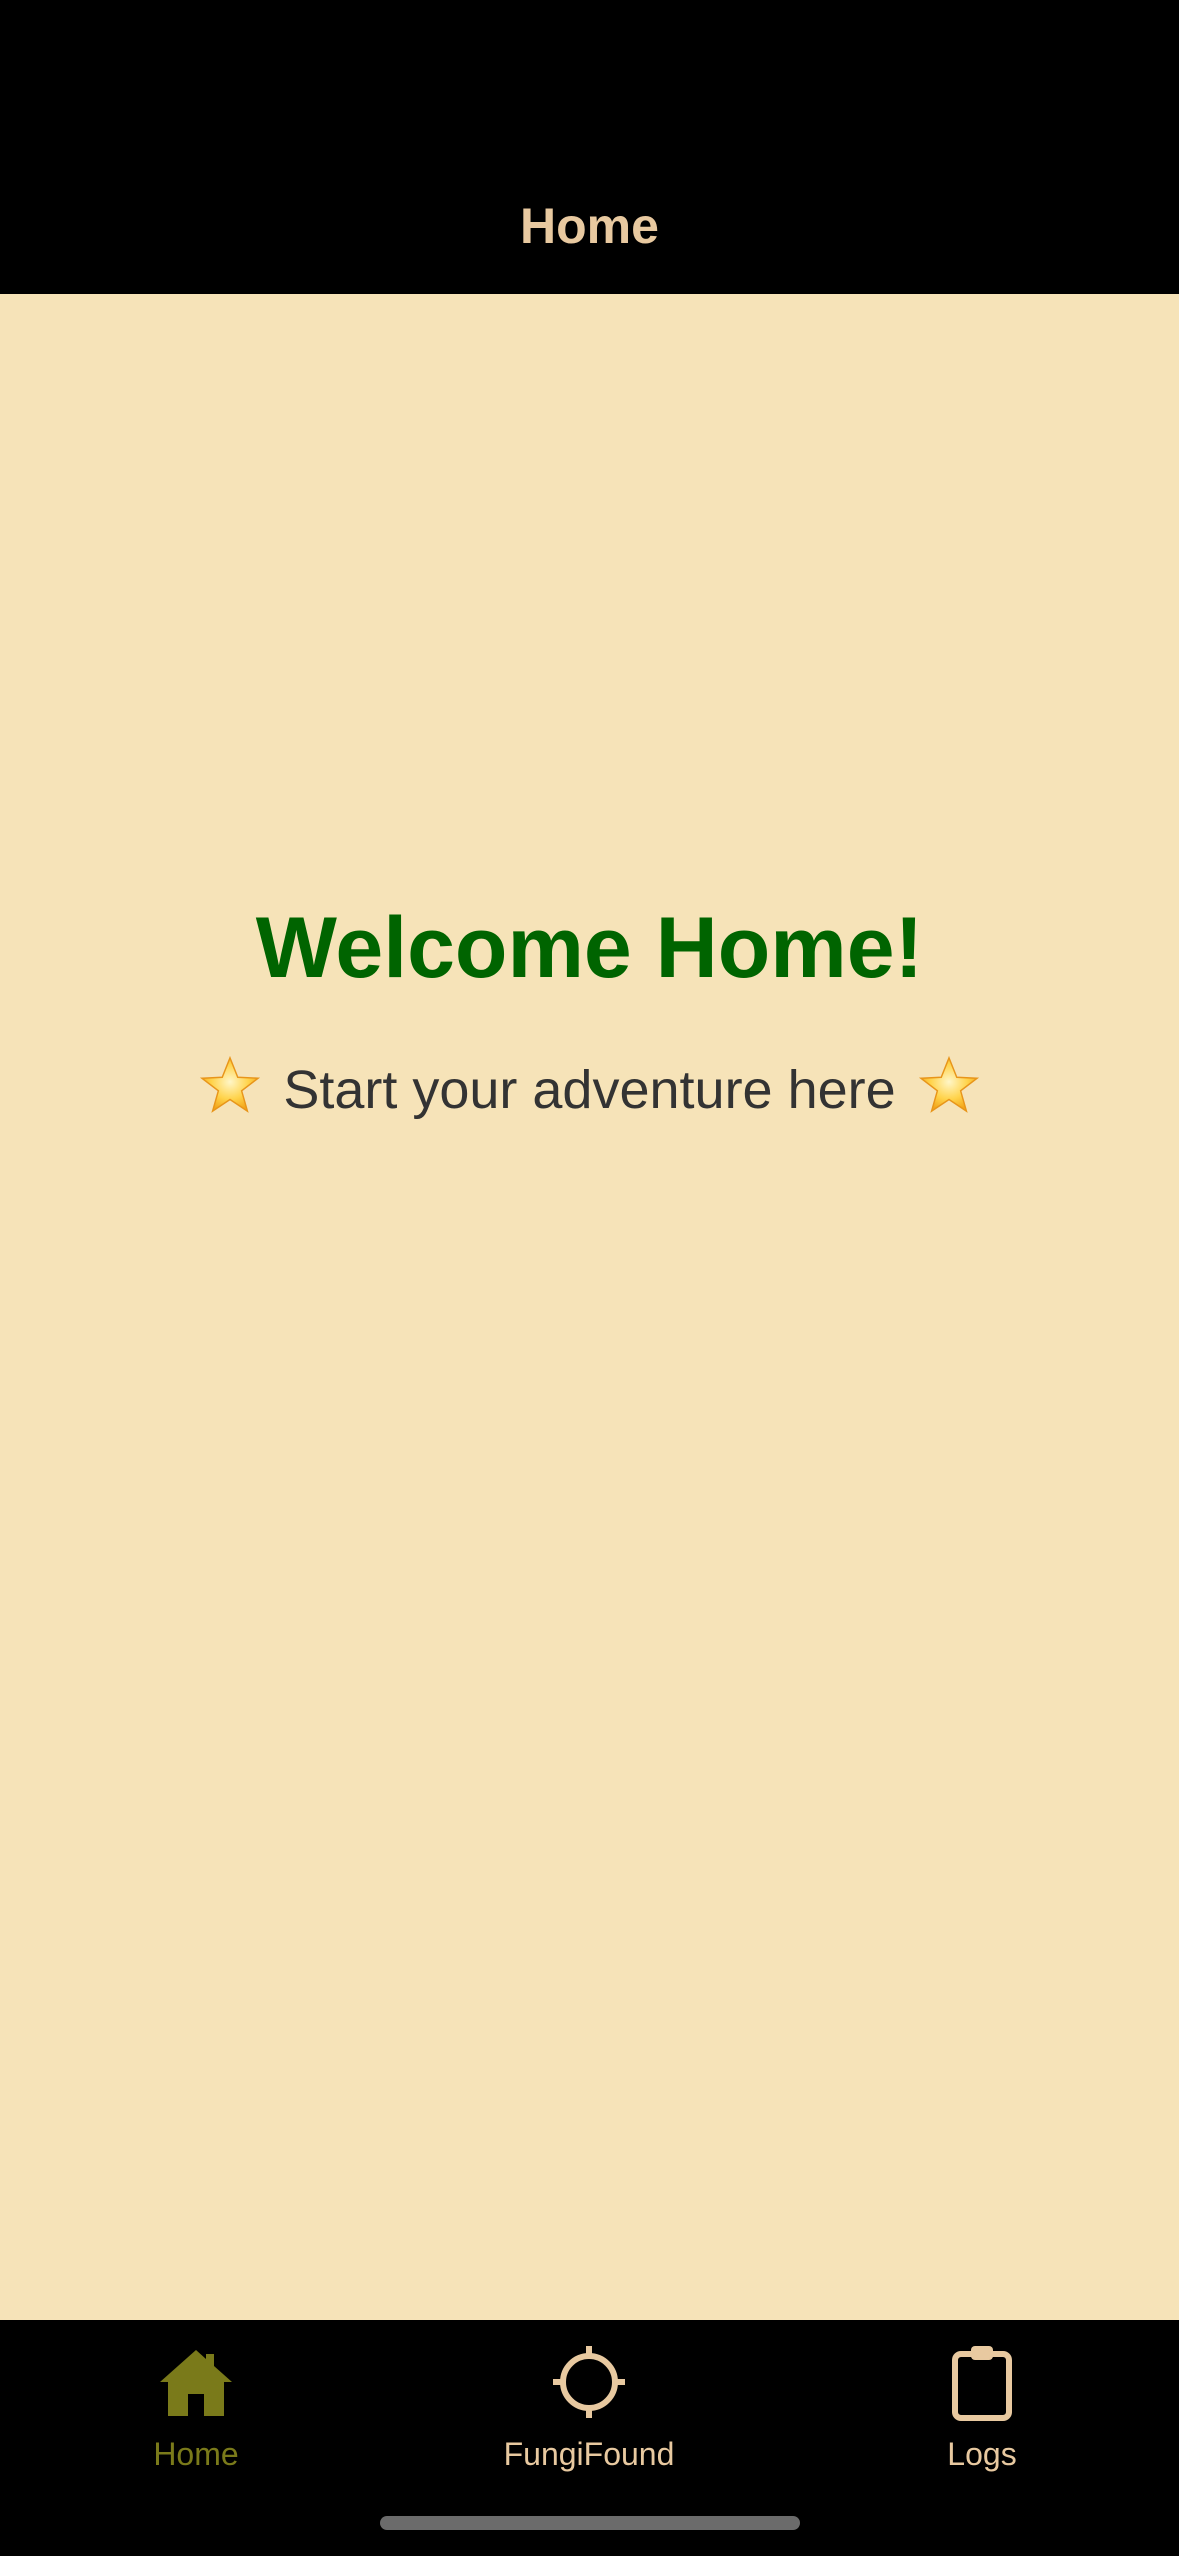  I want to click on subtitle-line: Start your adventure here, so click(589, 1089).